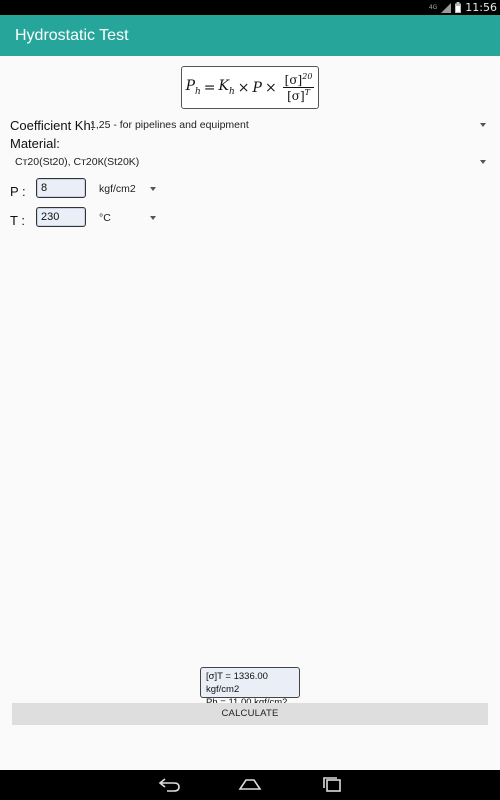  What do you see at coordinates (237, 683) in the screenshot?
I see `result-sigma-t: [σ]T = 1336.00 kgf/cm2` at bounding box center [237, 683].